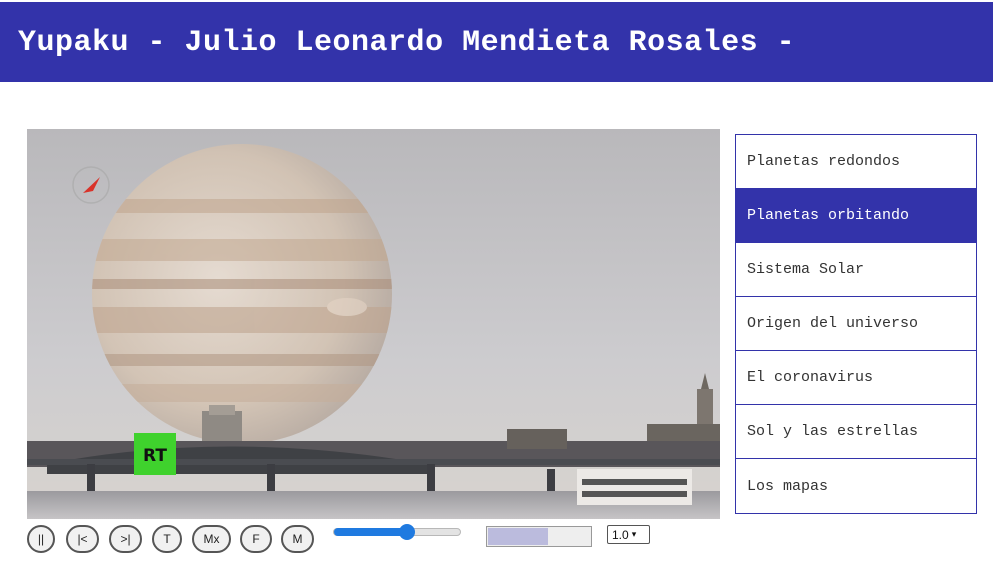  I want to click on playlist-item: Planetas redondos, so click(856, 162).